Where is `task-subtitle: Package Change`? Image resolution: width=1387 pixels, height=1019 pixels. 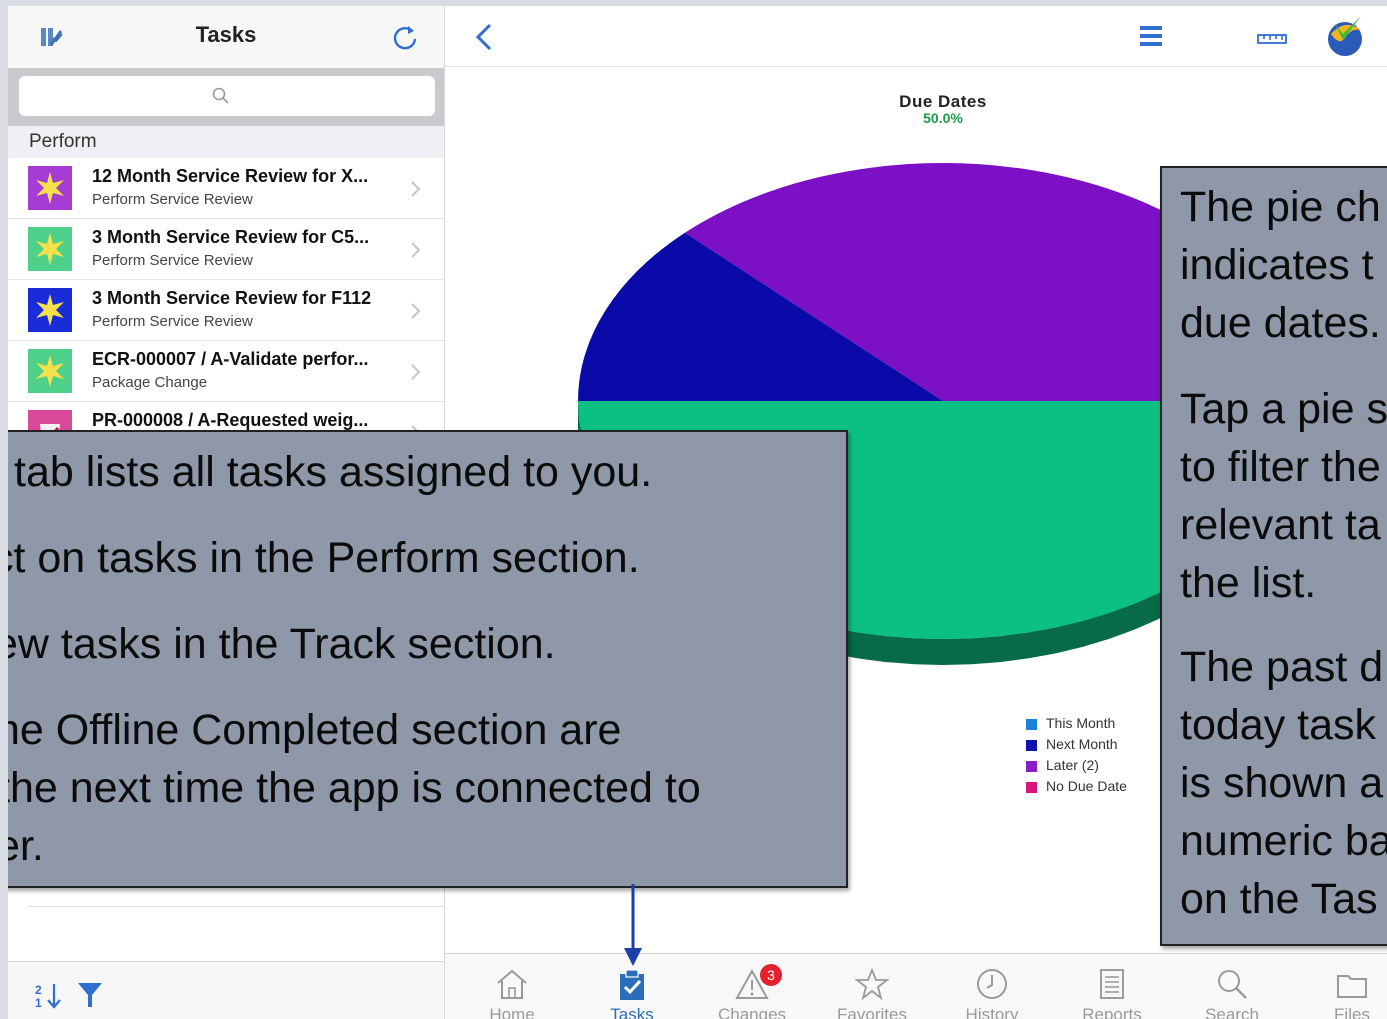 task-subtitle: Package Change is located at coordinates (150, 382).